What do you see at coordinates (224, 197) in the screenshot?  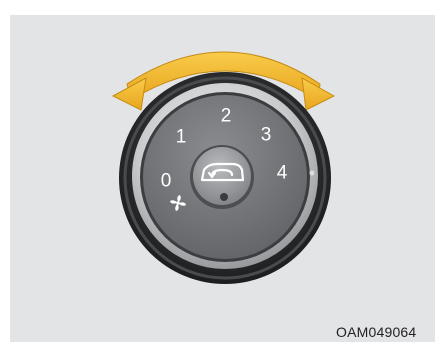 I see `indicator-lamp` at bounding box center [224, 197].